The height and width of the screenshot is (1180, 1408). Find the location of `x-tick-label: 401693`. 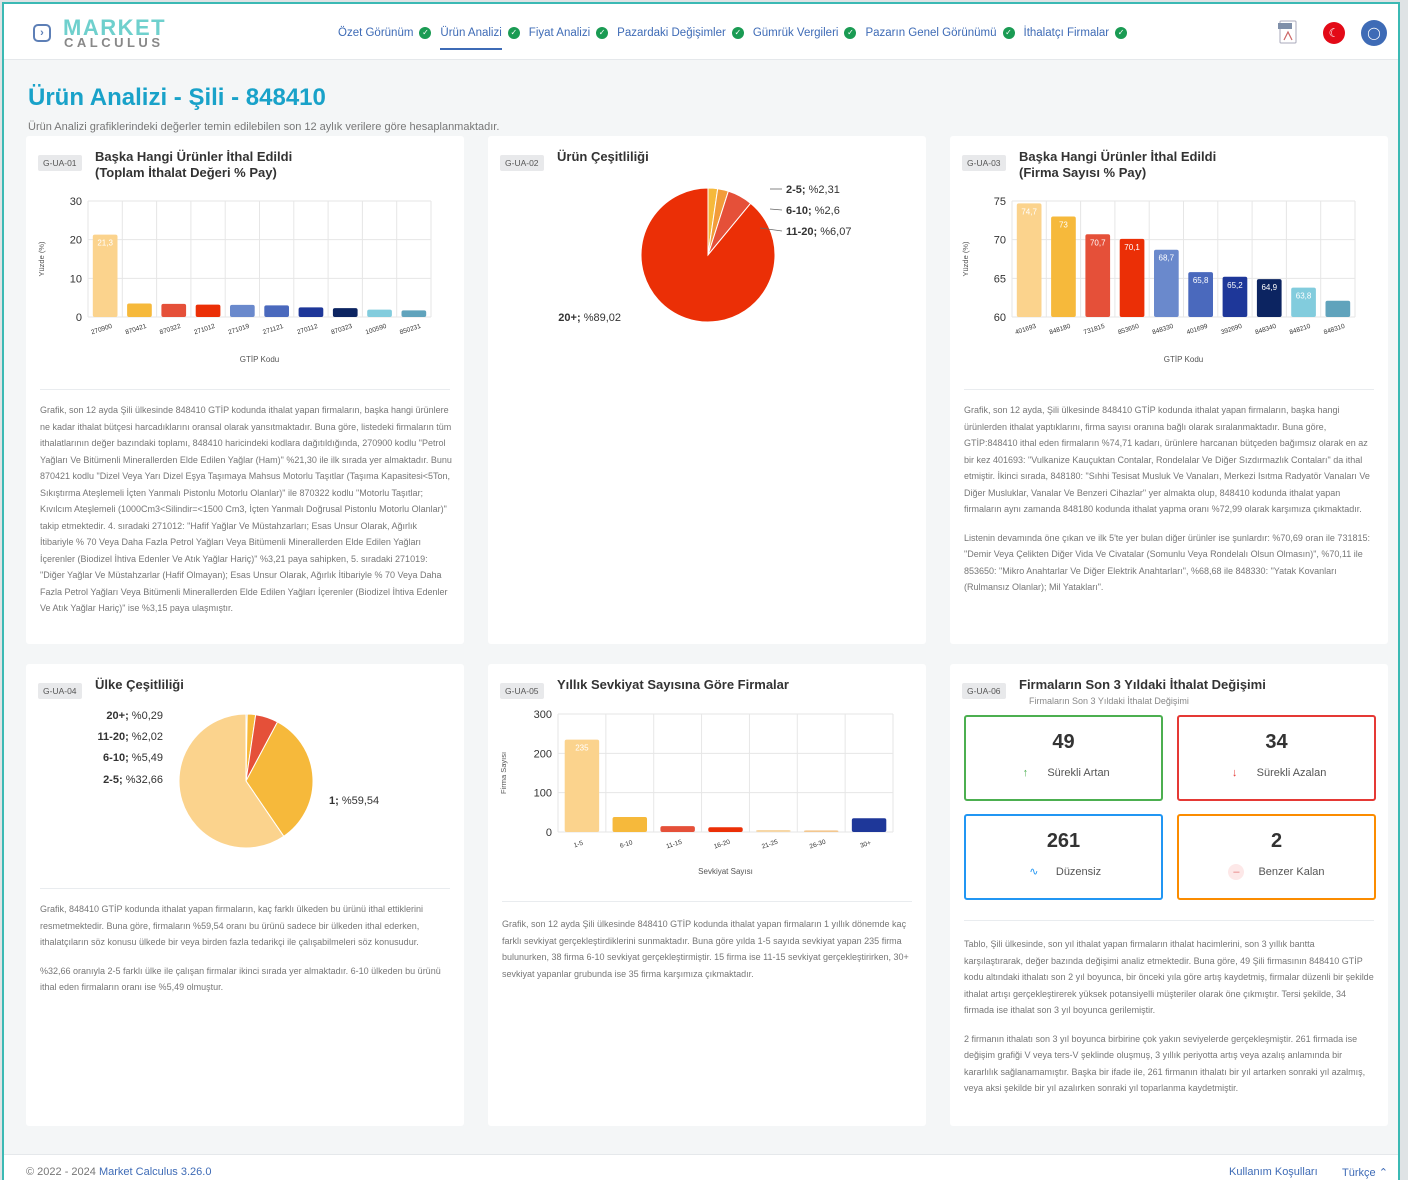

x-tick-label: 401693 is located at coordinates (1025, 329).